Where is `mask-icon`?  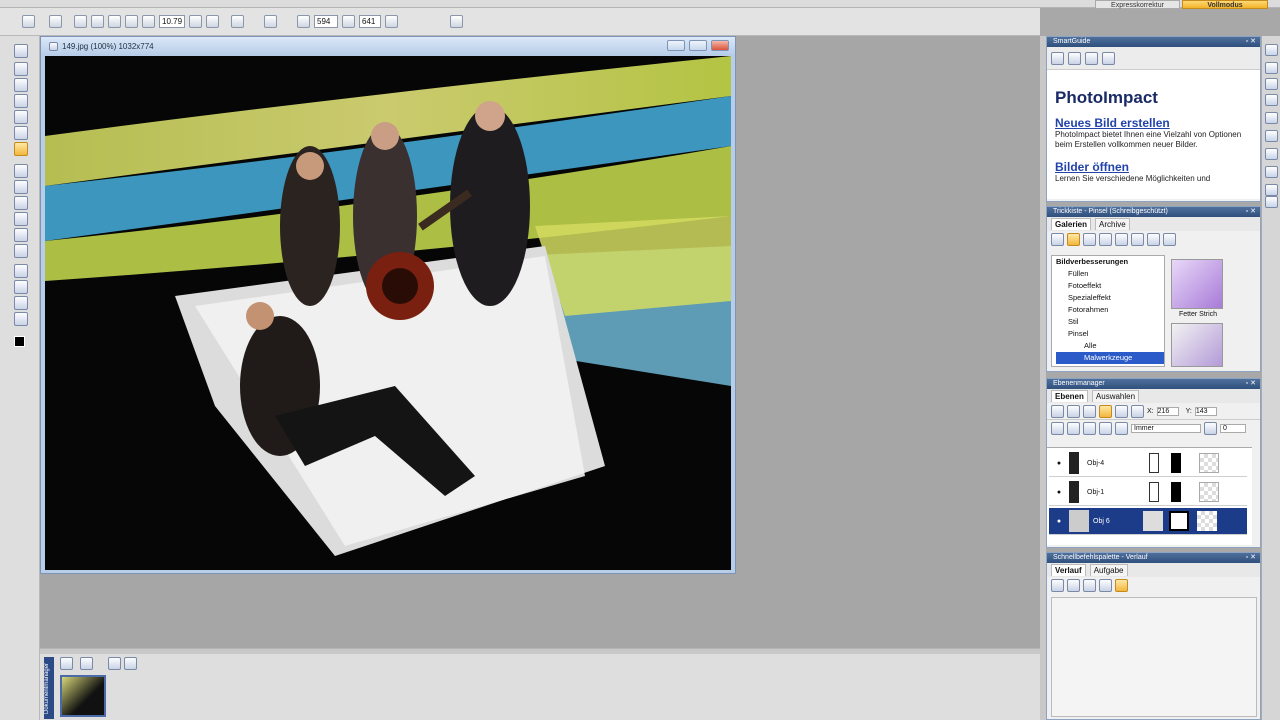 mask-icon is located at coordinates (1089, 428).